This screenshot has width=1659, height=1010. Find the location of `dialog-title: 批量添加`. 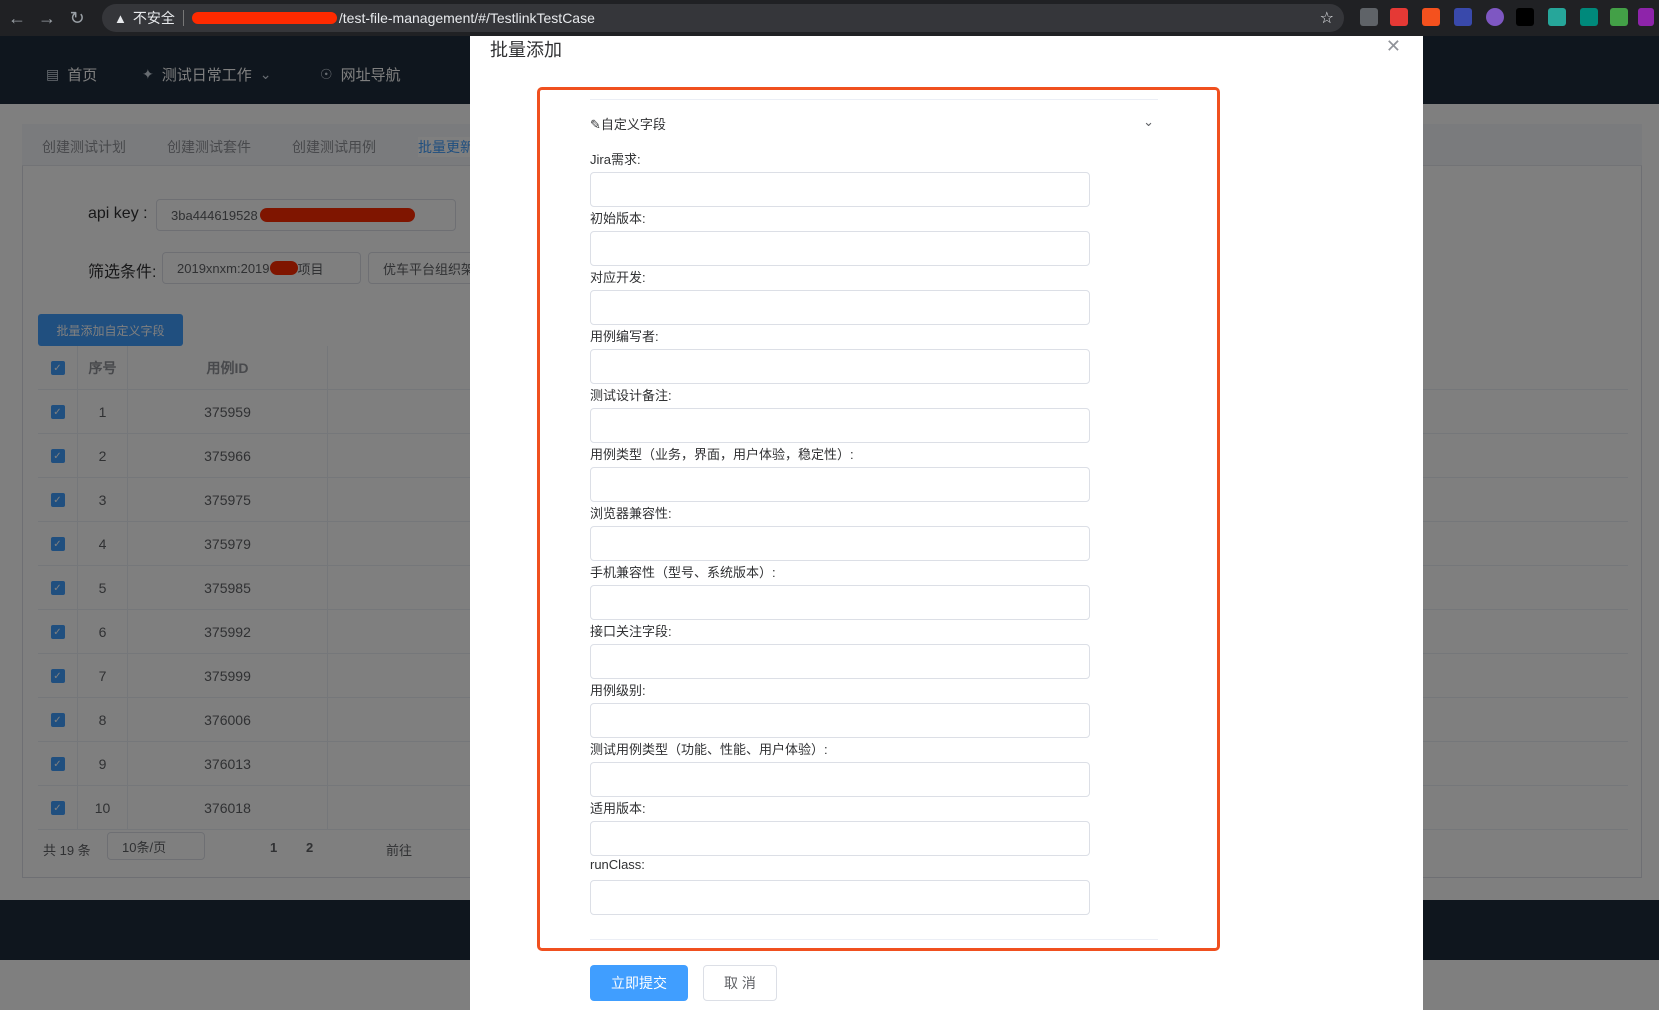

dialog-title: 批量添加 is located at coordinates (526, 50).